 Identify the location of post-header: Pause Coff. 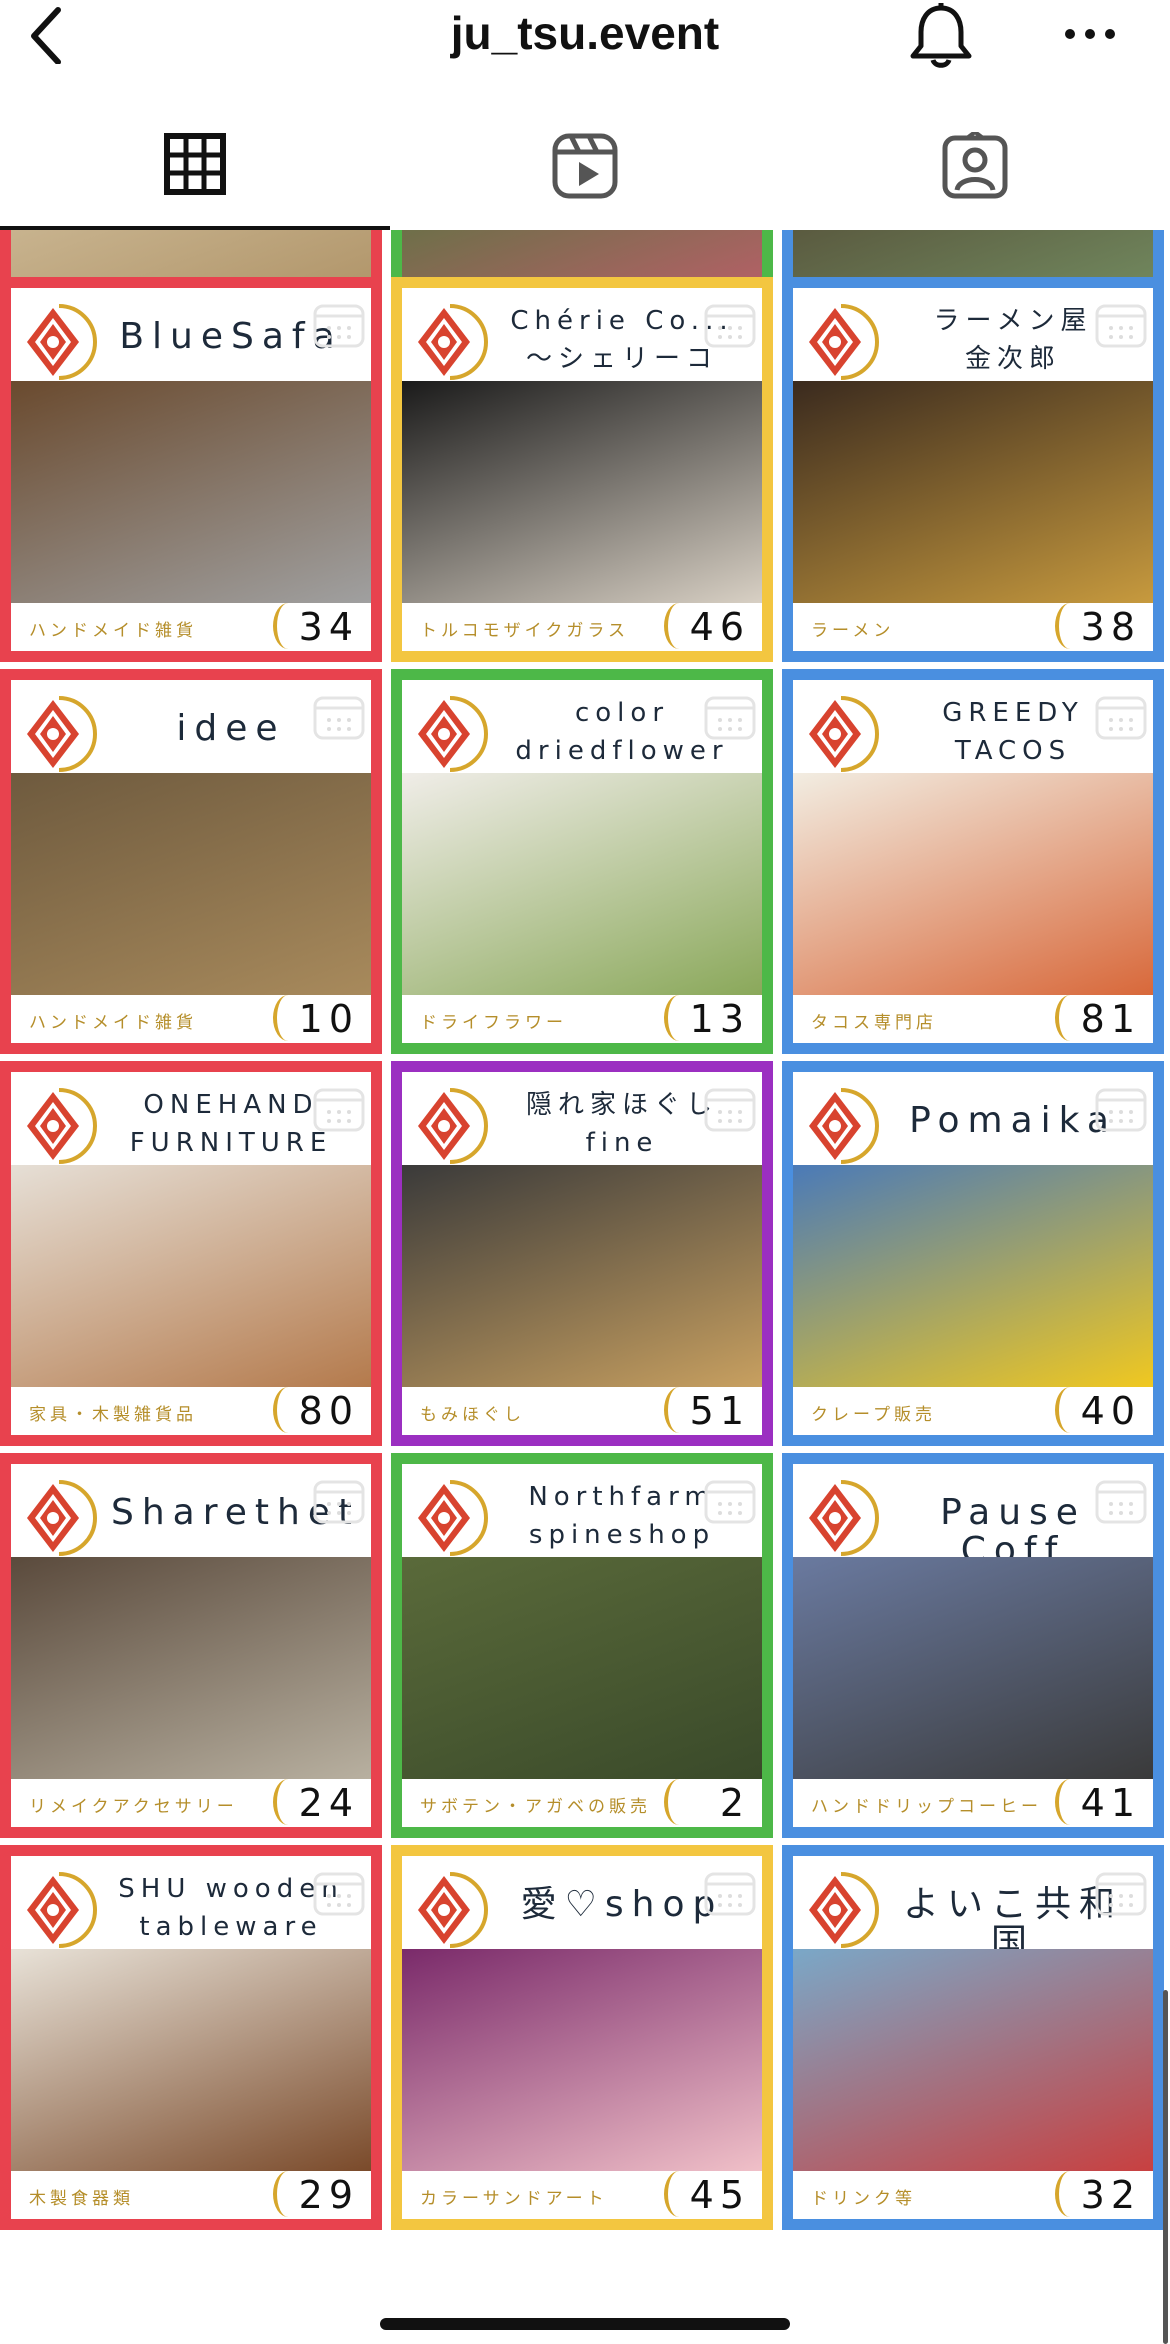
(973, 1517).